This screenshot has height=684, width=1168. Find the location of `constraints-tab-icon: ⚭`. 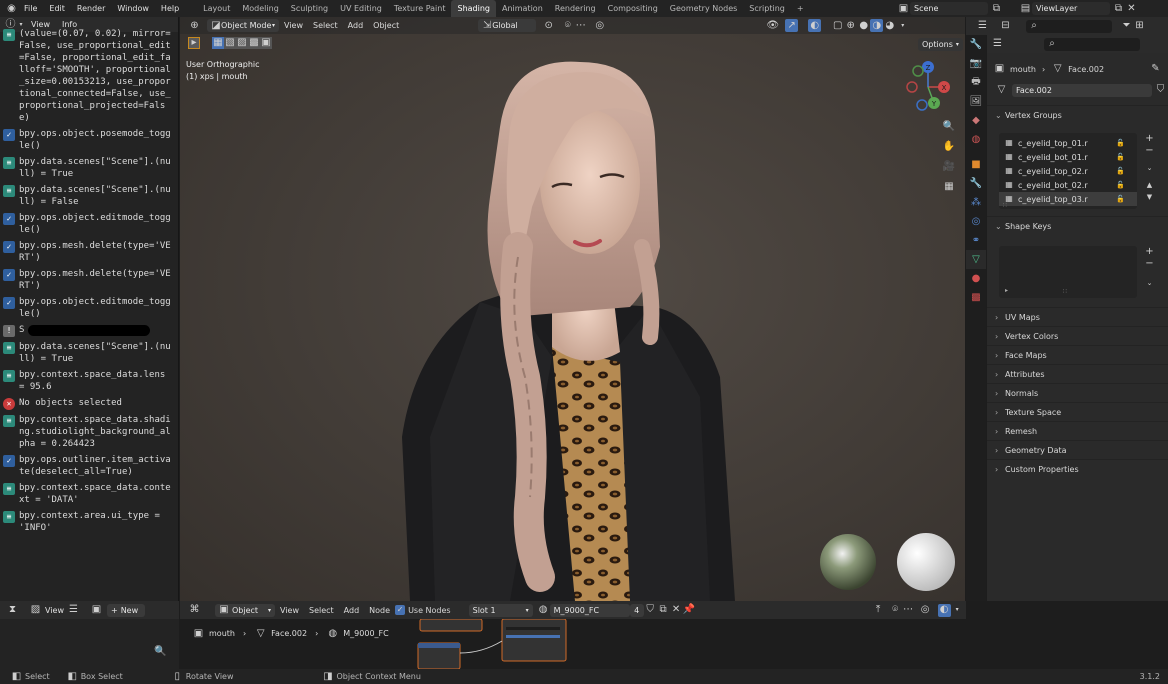

constraints-tab-icon: ⚭ is located at coordinates (976, 240).